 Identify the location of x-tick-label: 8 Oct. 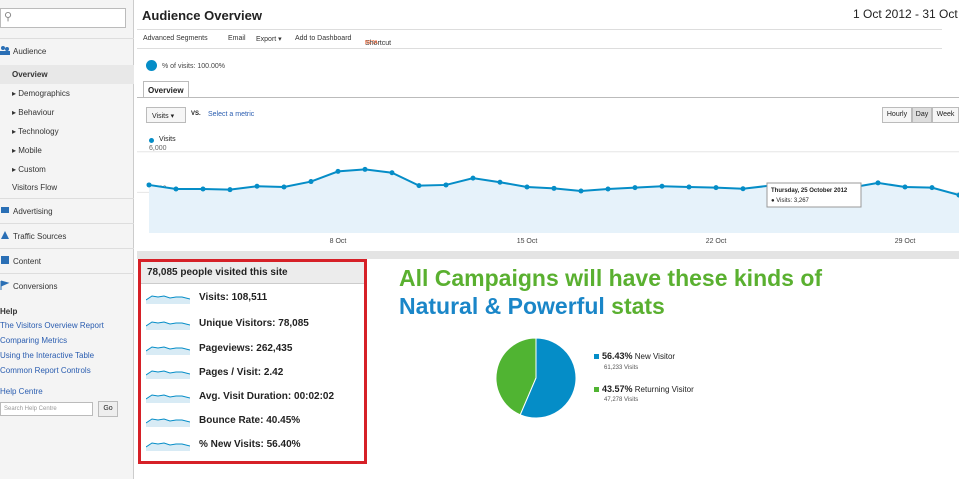
(338, 241).